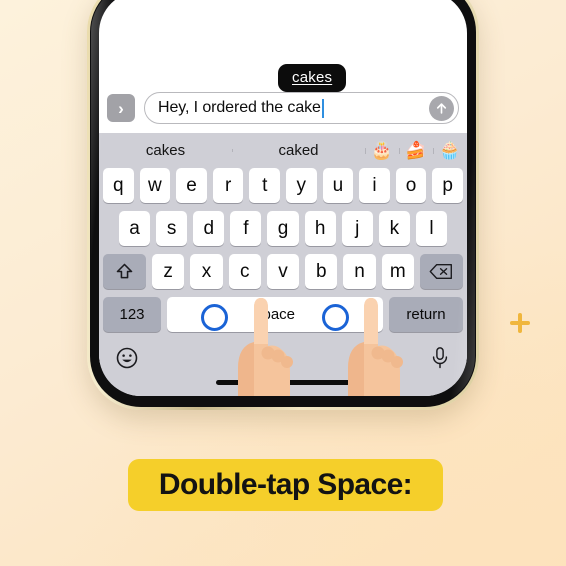  I want to click on key-s: s, so click(172, 228).